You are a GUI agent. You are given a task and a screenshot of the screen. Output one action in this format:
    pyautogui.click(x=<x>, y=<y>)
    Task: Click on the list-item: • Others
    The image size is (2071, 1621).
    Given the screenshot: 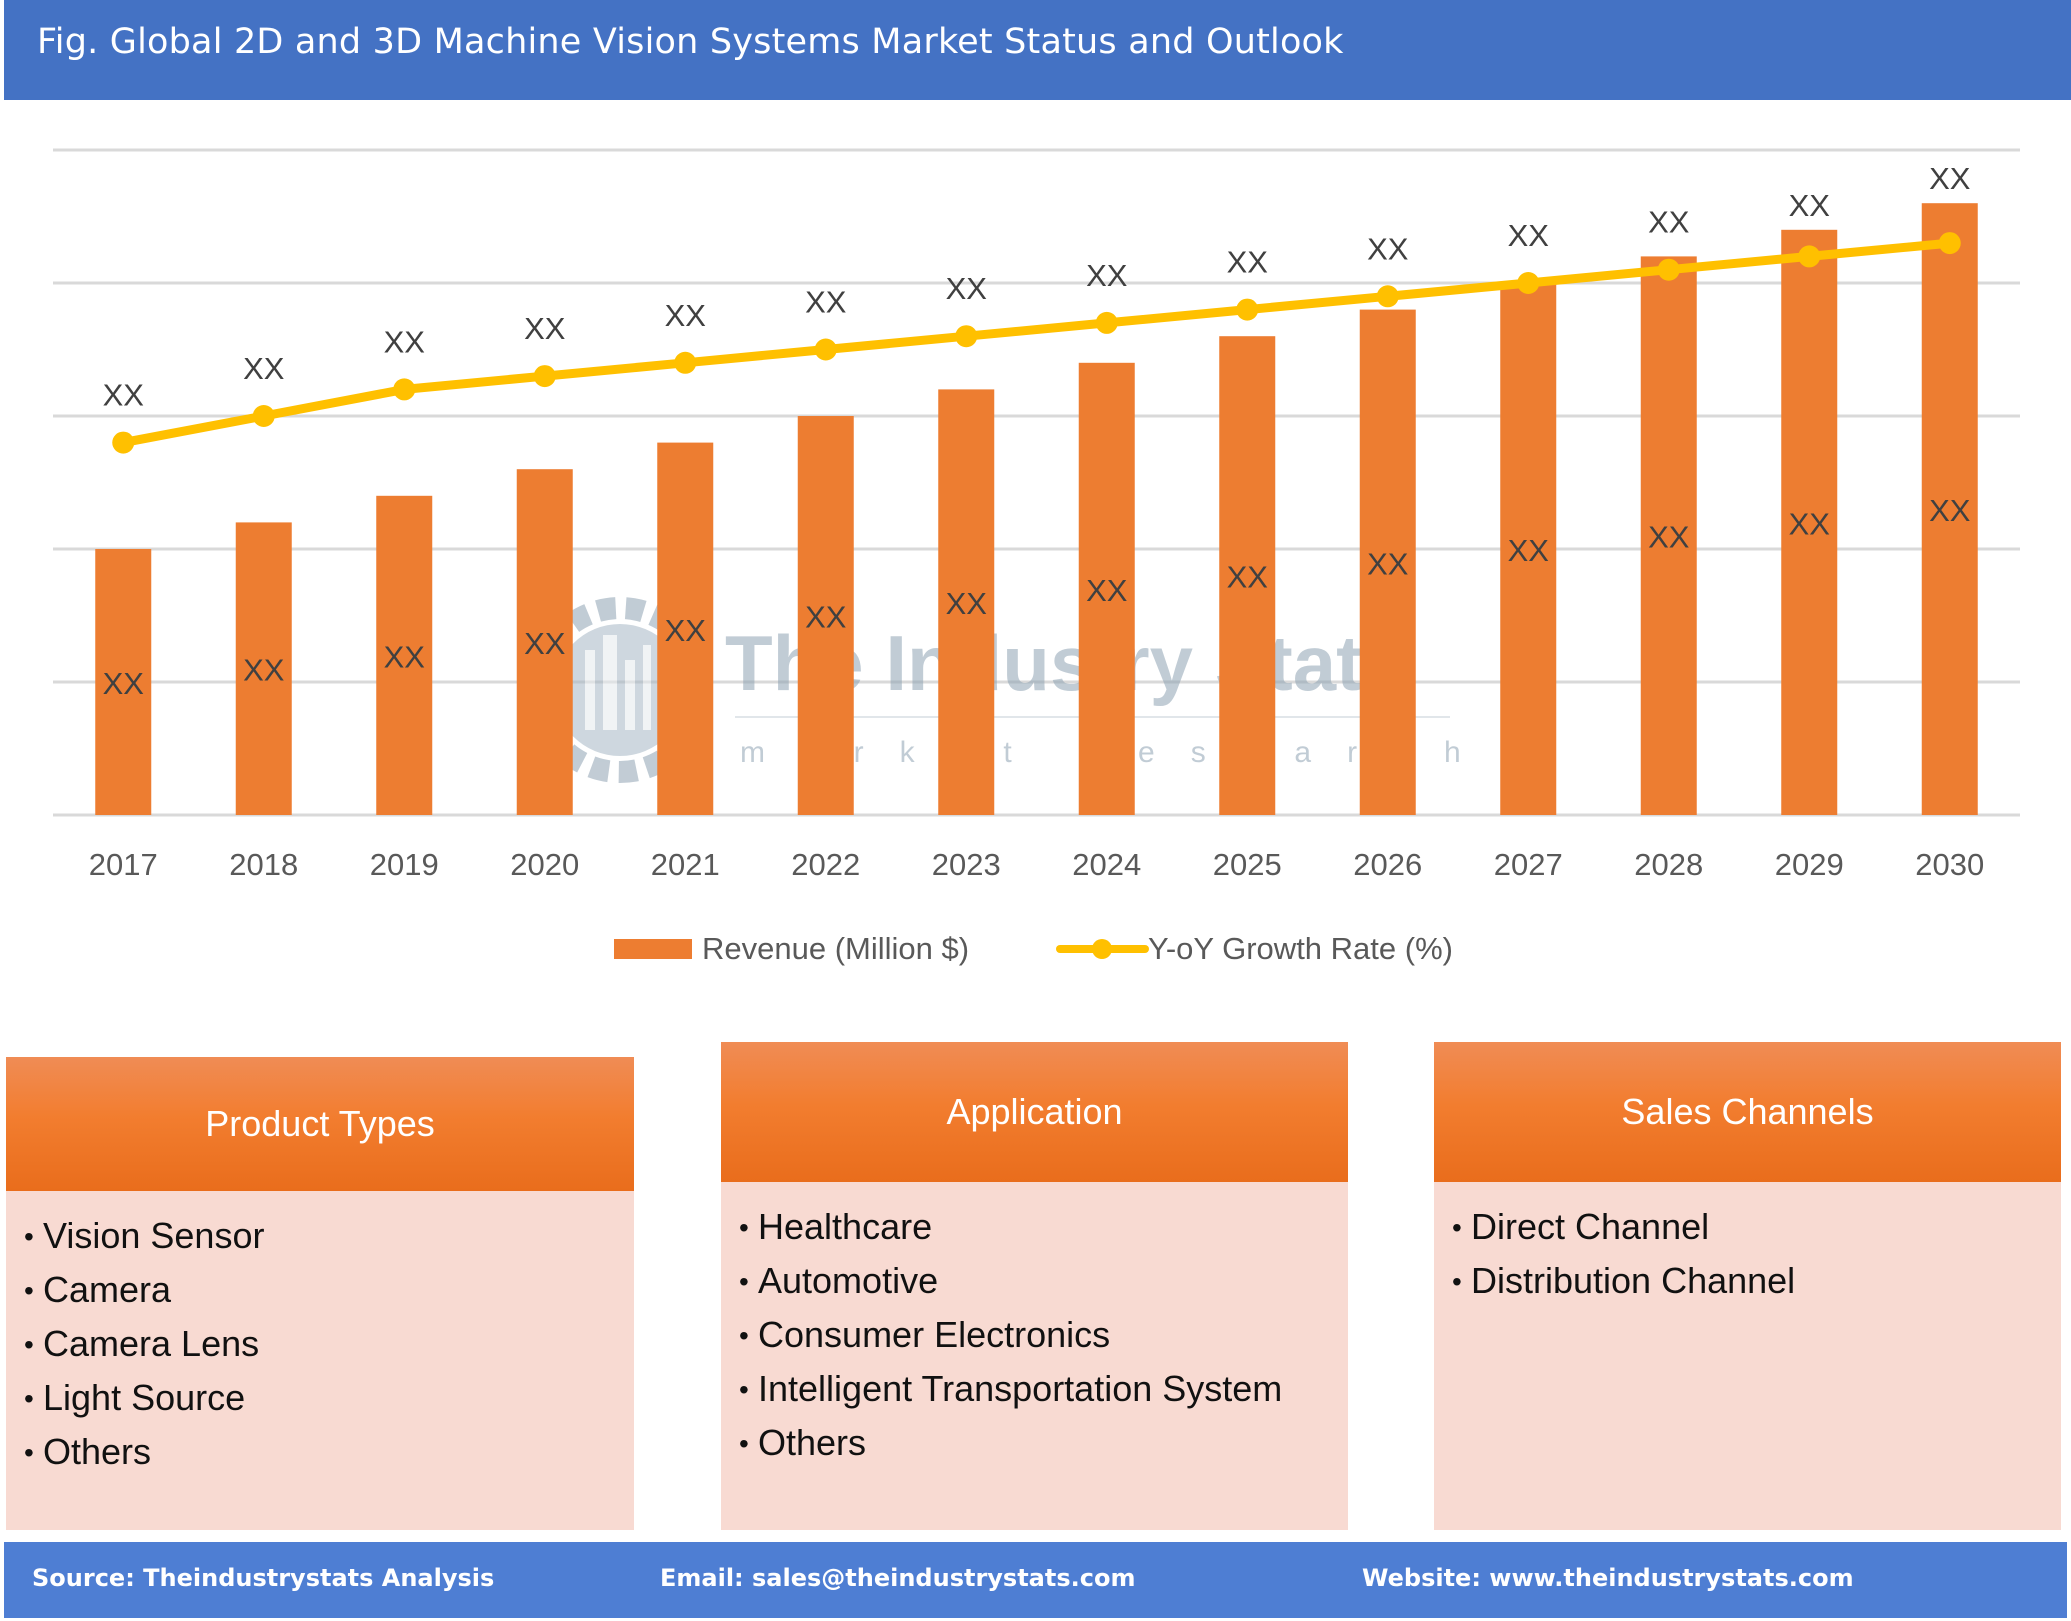 What is the action you would take?
    pyautogui.click(x=144, y=1452)
    